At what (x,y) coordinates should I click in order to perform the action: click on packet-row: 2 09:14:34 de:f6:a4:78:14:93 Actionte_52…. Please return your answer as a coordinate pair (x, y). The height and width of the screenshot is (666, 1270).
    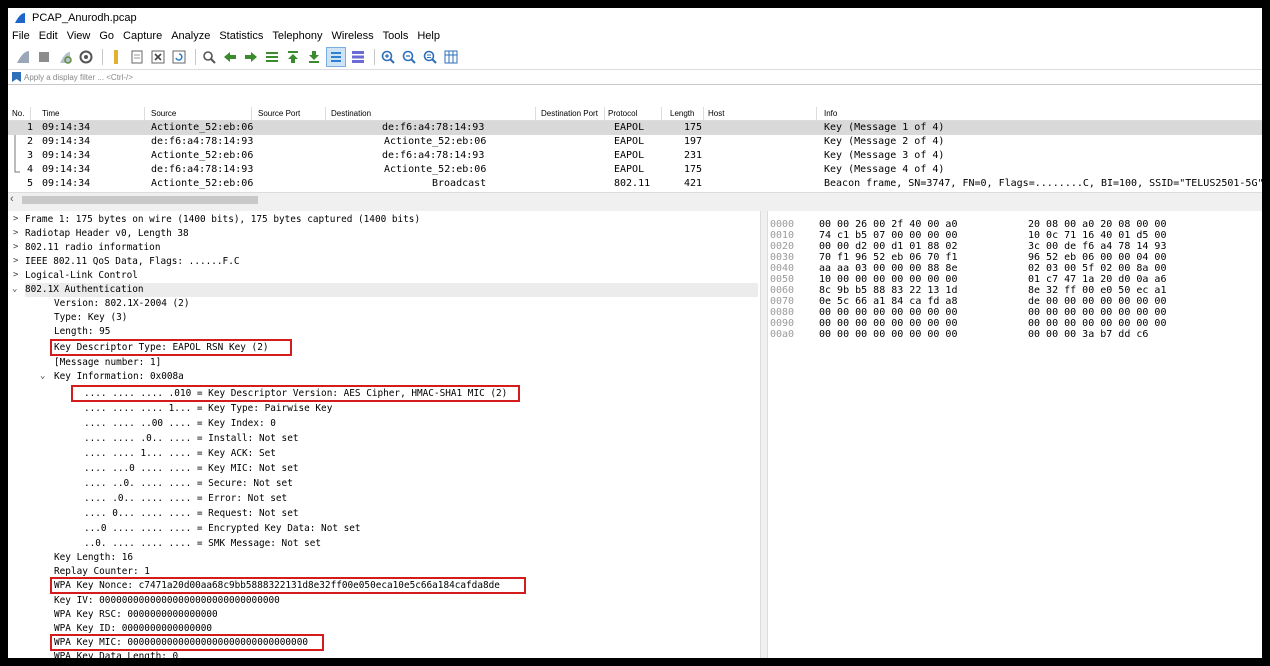
    Looking at the image, I should click on (635, 142).